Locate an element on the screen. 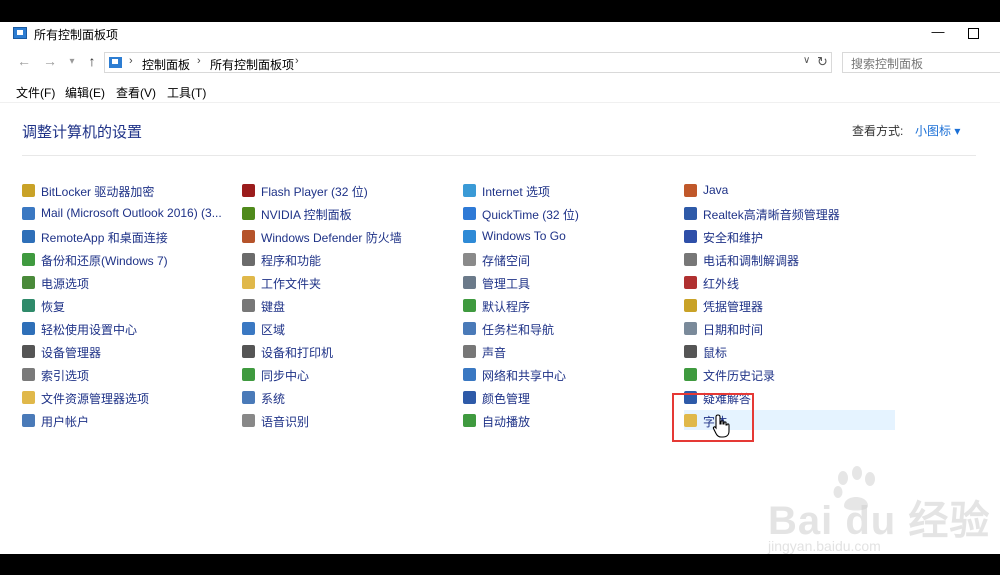  minimize-button: — is located at coordinates (938, 33).